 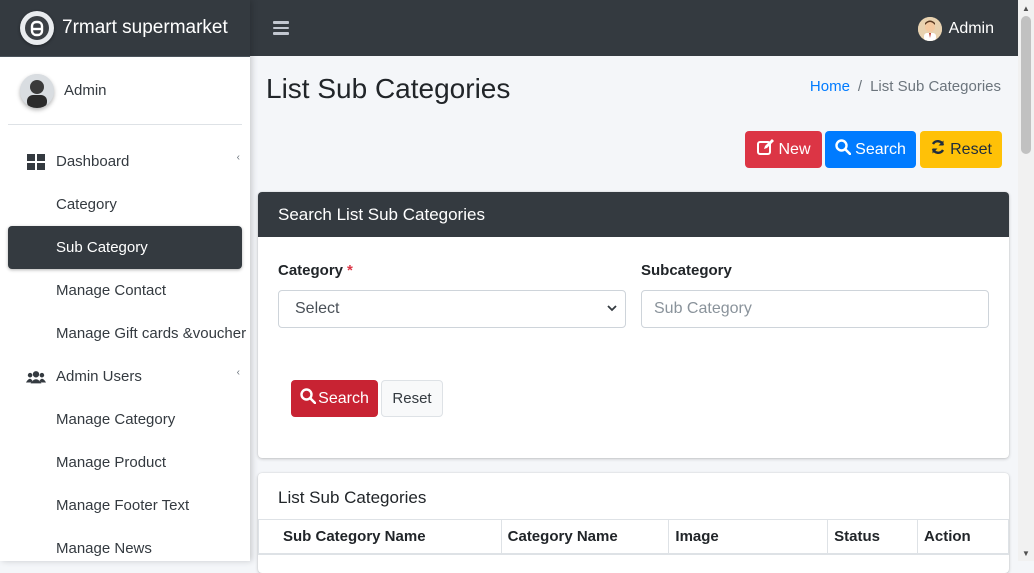 I want to click on new-button-label: New, so click(x=794, y=149).